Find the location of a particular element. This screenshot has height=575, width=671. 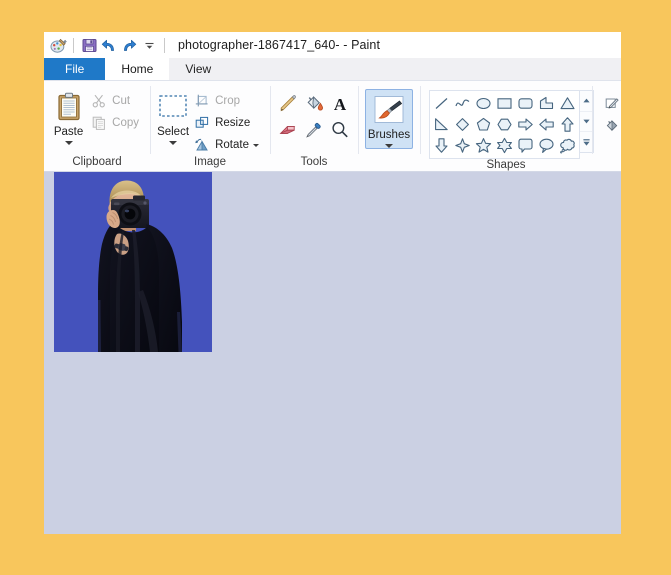

outline-button: Out is located at coordinates (610, 103).